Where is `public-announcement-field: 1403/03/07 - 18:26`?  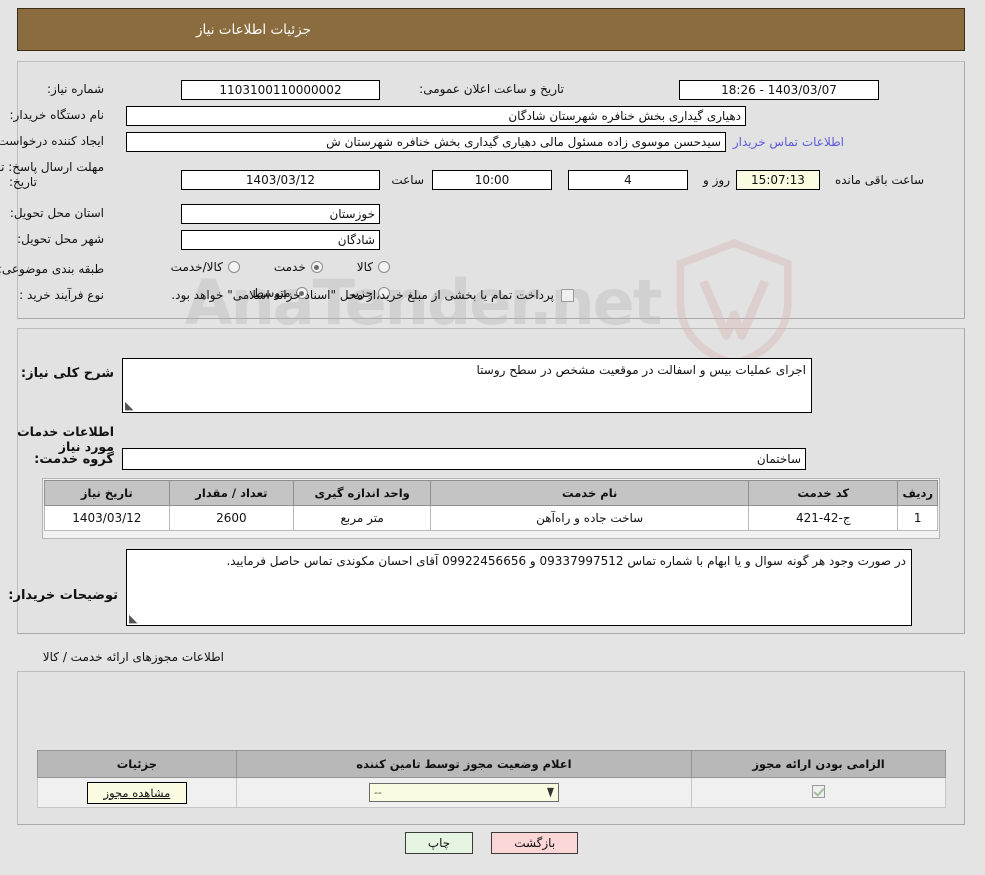
public-announcement-field: 1403/03/07 - 18:26 is located at coordinates (780, 90).